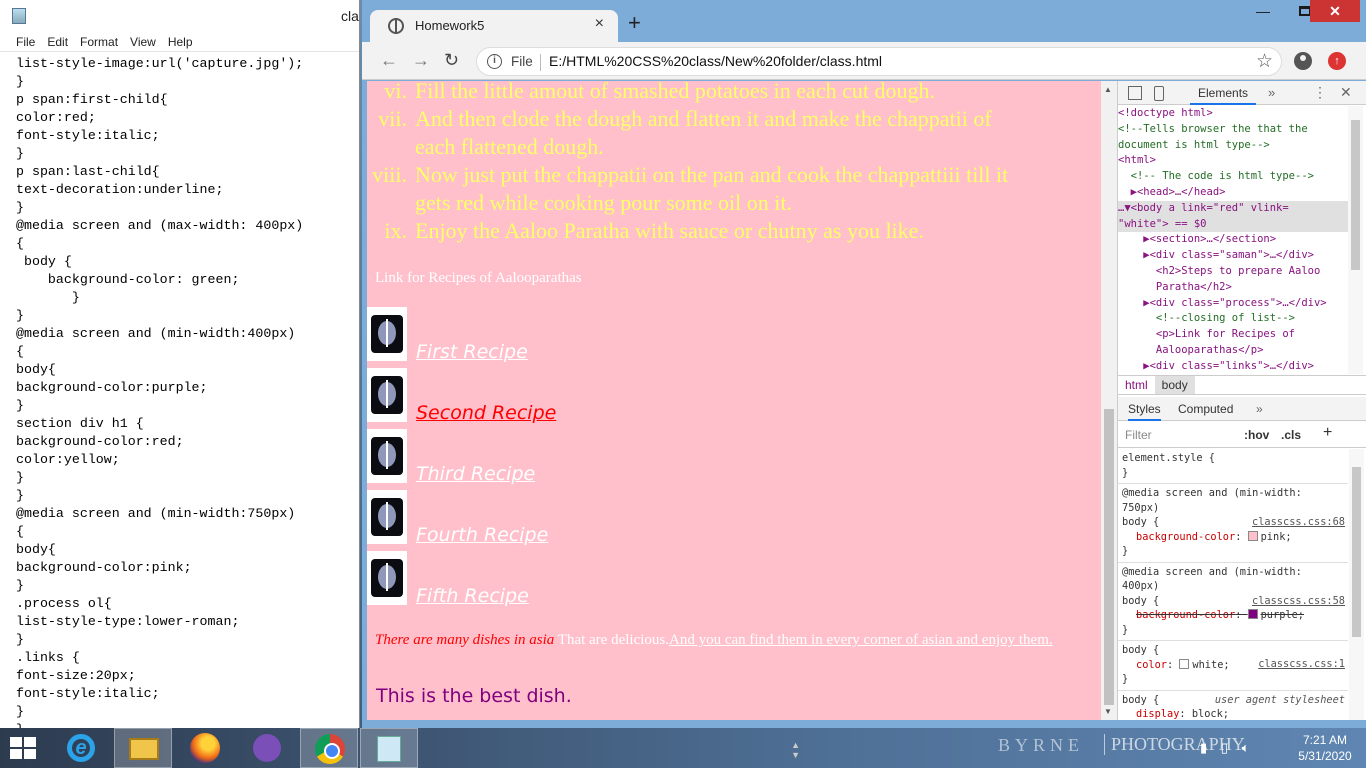 This screenshot has height=768, width=1366. What do you see at coordinates (1233, 114) in the screenshot?
I see `dom-node: <!doctype html>` at bounding box center [1233, 114].